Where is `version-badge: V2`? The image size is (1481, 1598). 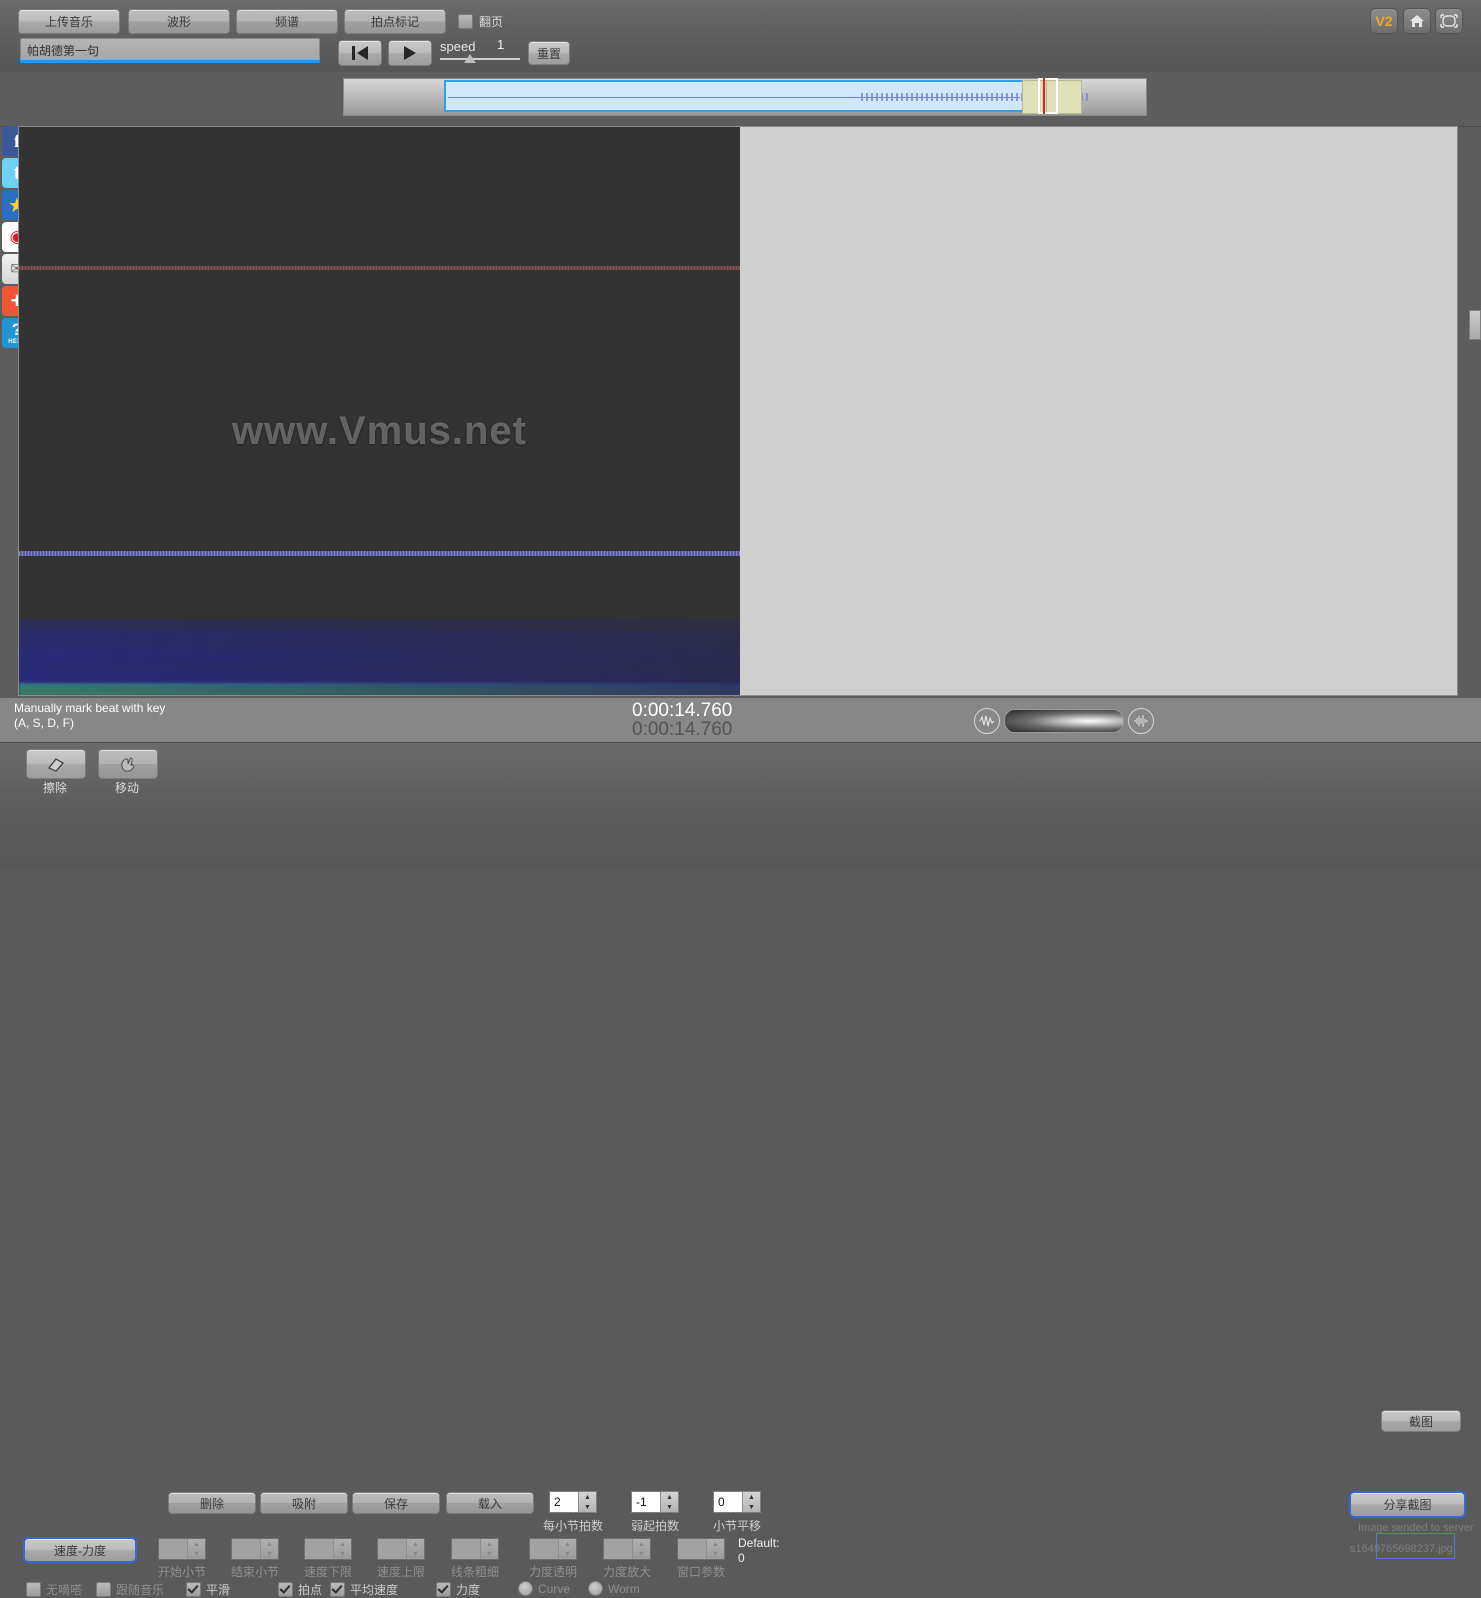 version-badge: V2 is located at coordinates (1384, 21).